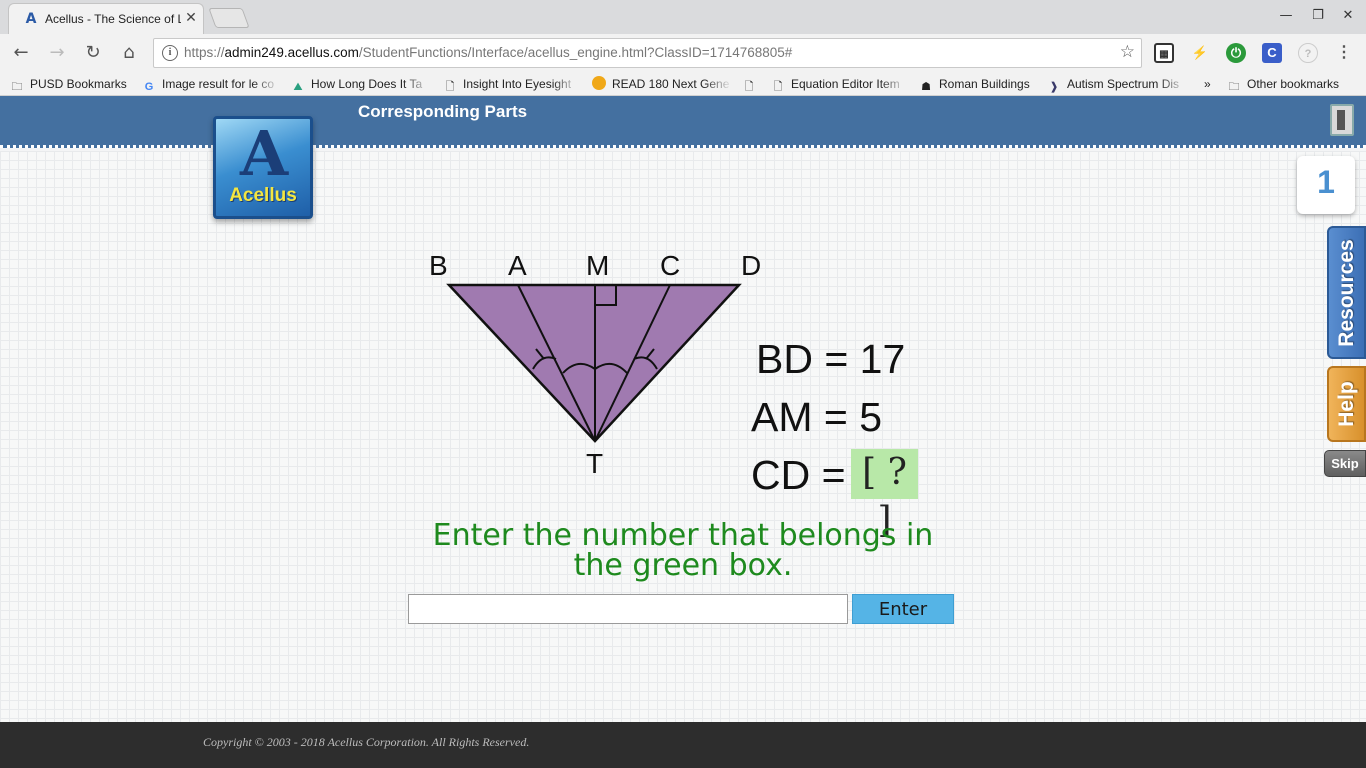 The width and height of the screenshot is (1366, 768). Describe the element at coordinates (1345, 463) in the screenshot. I see `skip-button: Skip` at that location.